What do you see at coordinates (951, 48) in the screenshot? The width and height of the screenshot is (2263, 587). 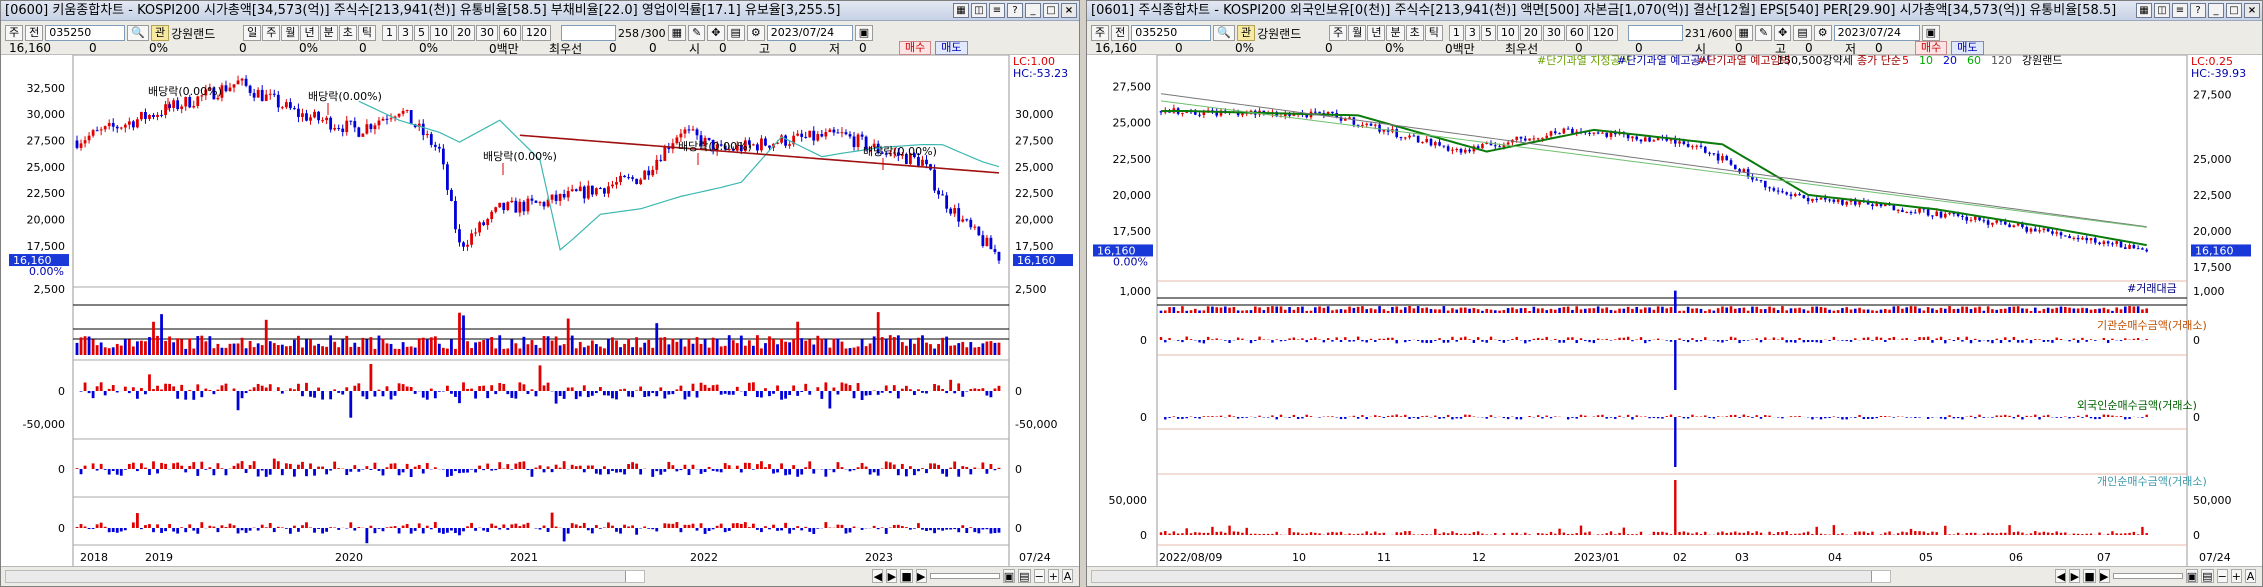 I see `left-sell-button: 매도` at bounding box center [951, 48].